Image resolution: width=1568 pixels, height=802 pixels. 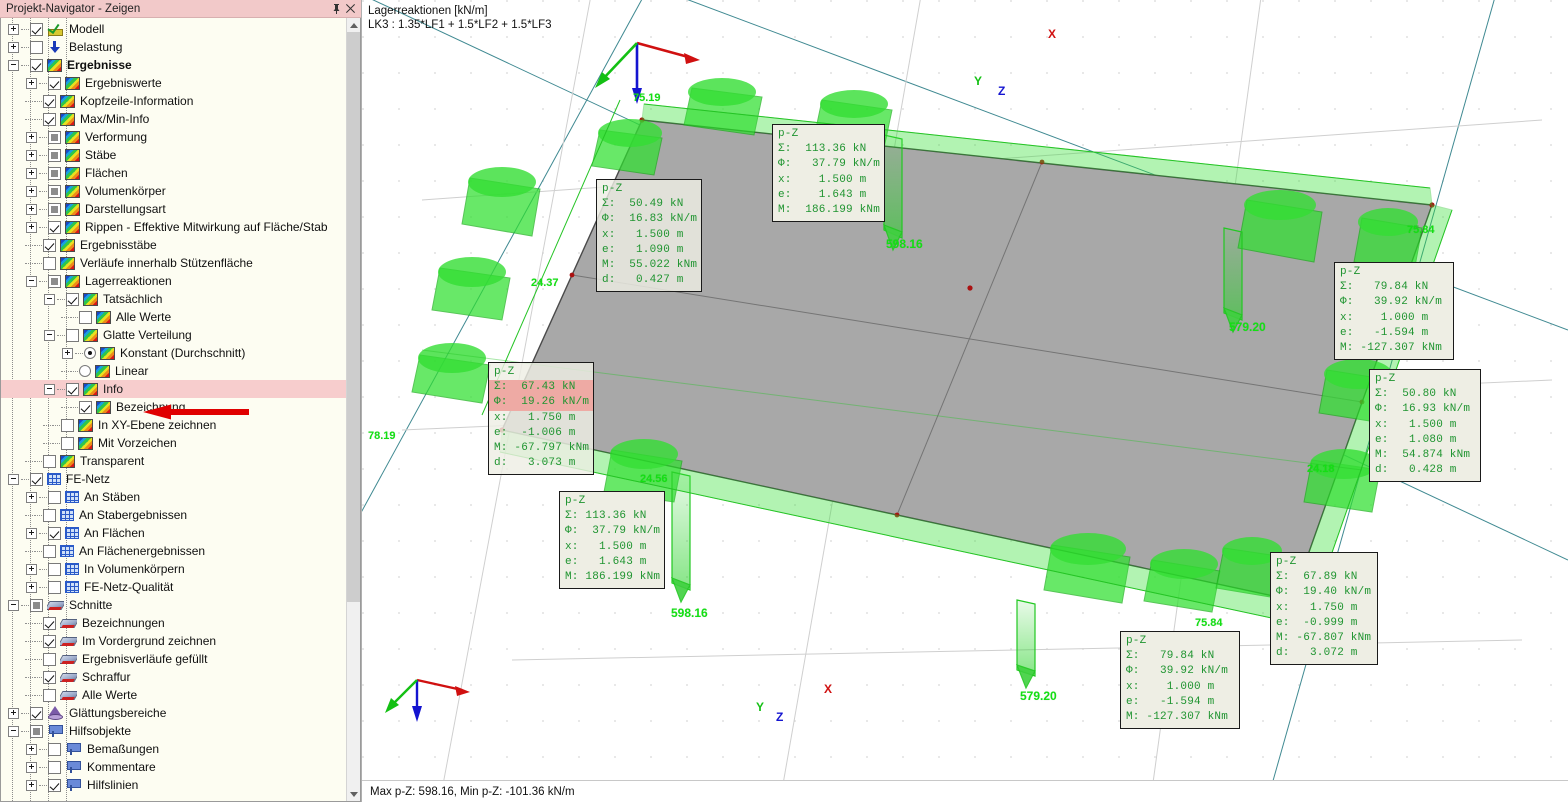 What do you see at coordinates (173, 299) in the screenshot?
I see `tree-item-tatsächlich: Tatsächlich` at bounding box center [173, 299].